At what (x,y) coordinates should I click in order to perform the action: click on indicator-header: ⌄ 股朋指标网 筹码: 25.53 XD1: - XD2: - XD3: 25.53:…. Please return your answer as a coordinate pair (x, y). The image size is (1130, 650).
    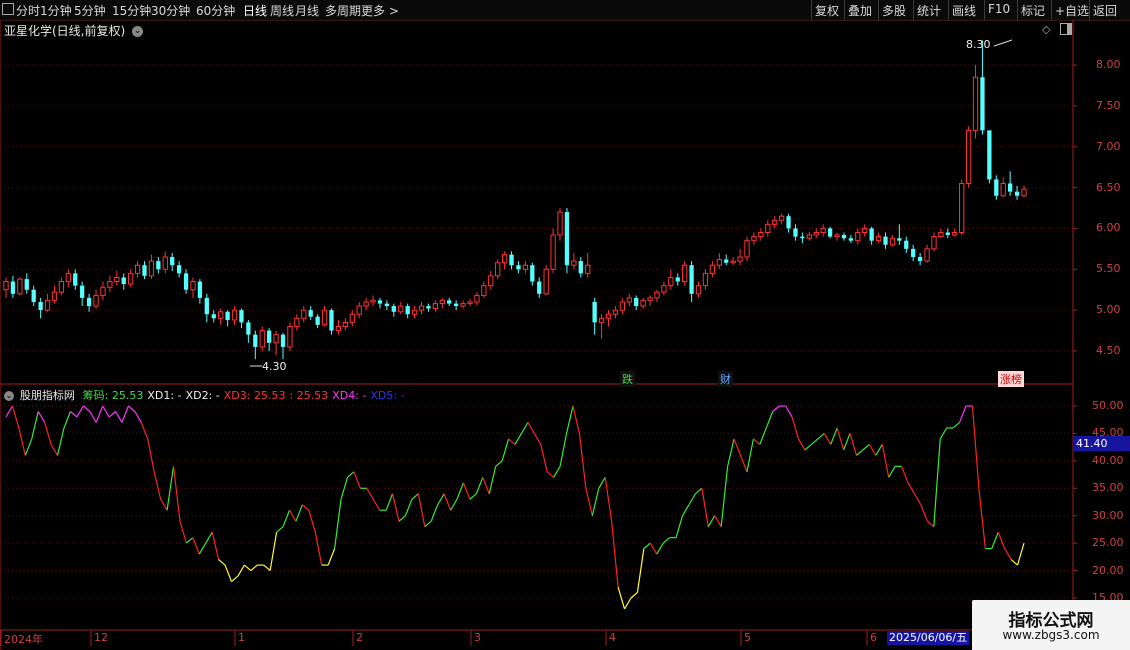
    Looking at the image, I should click on (204, 395).